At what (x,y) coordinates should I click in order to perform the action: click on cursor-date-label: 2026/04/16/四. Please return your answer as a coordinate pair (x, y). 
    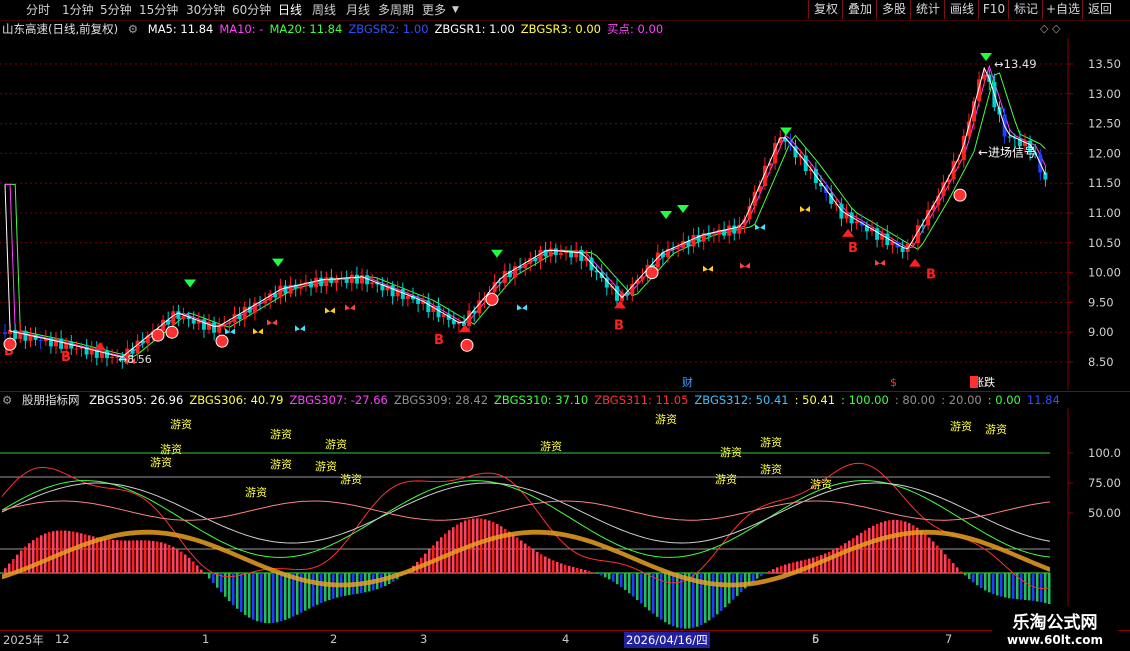
    Looking at the image, I should click on (667, 640).